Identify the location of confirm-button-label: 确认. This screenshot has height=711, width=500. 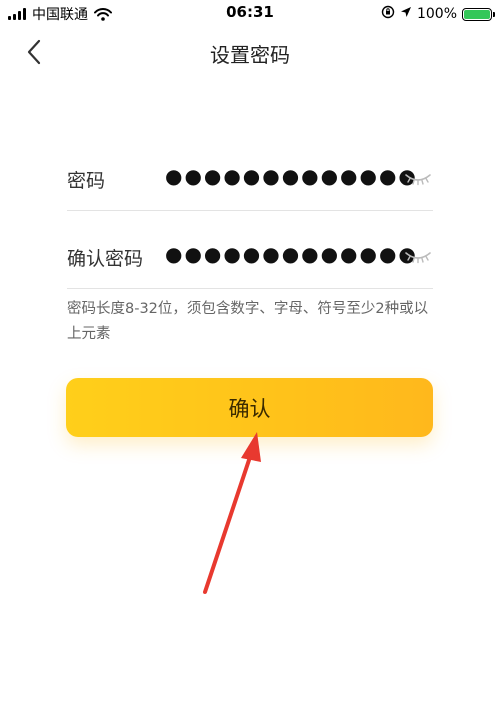
(249, 408).